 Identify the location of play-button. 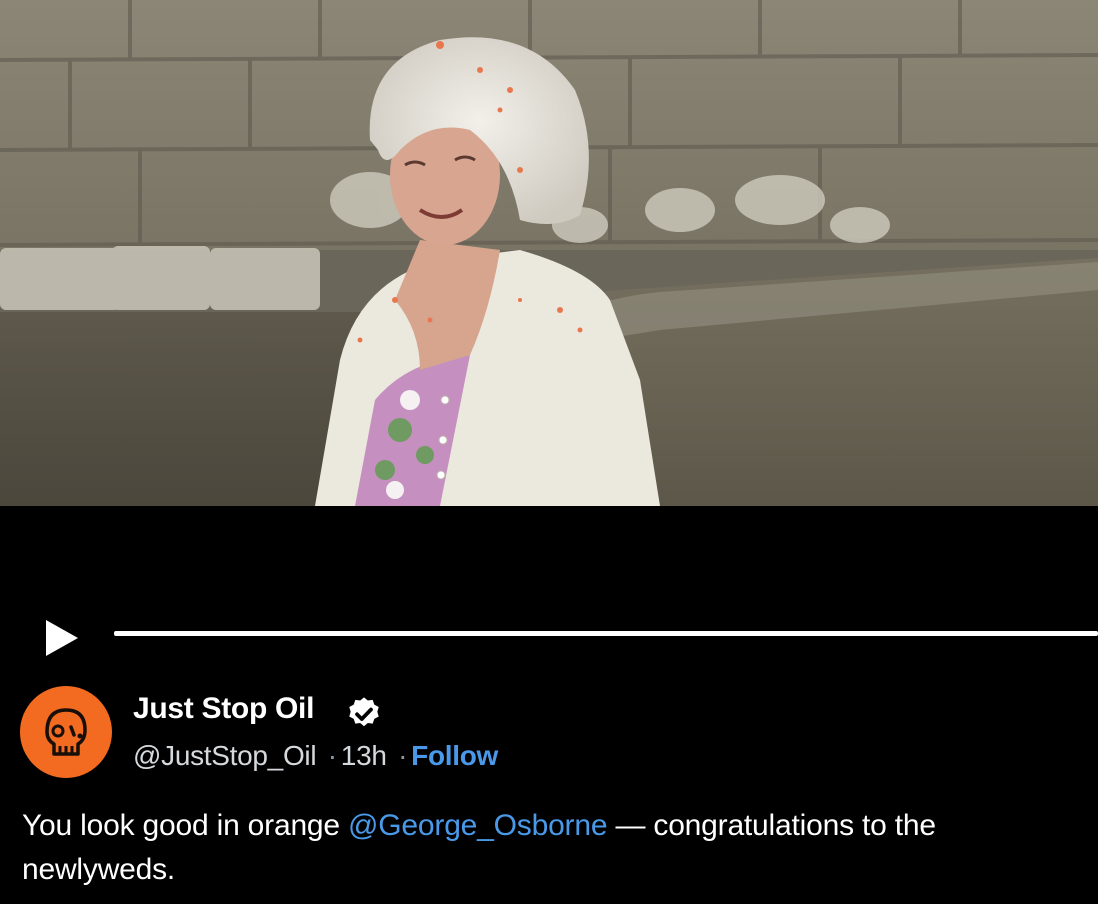
(62, 638).